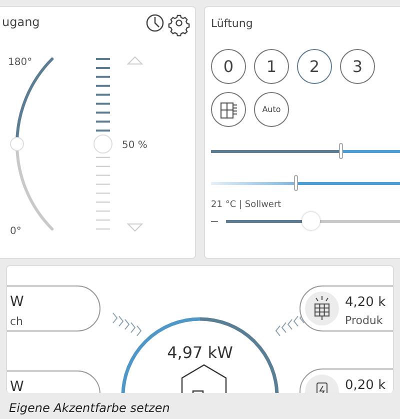  What do you see at coordinates (16, 231) in the screenshot?
I see `angle-label: 0°` at bounding box center [16, 231].